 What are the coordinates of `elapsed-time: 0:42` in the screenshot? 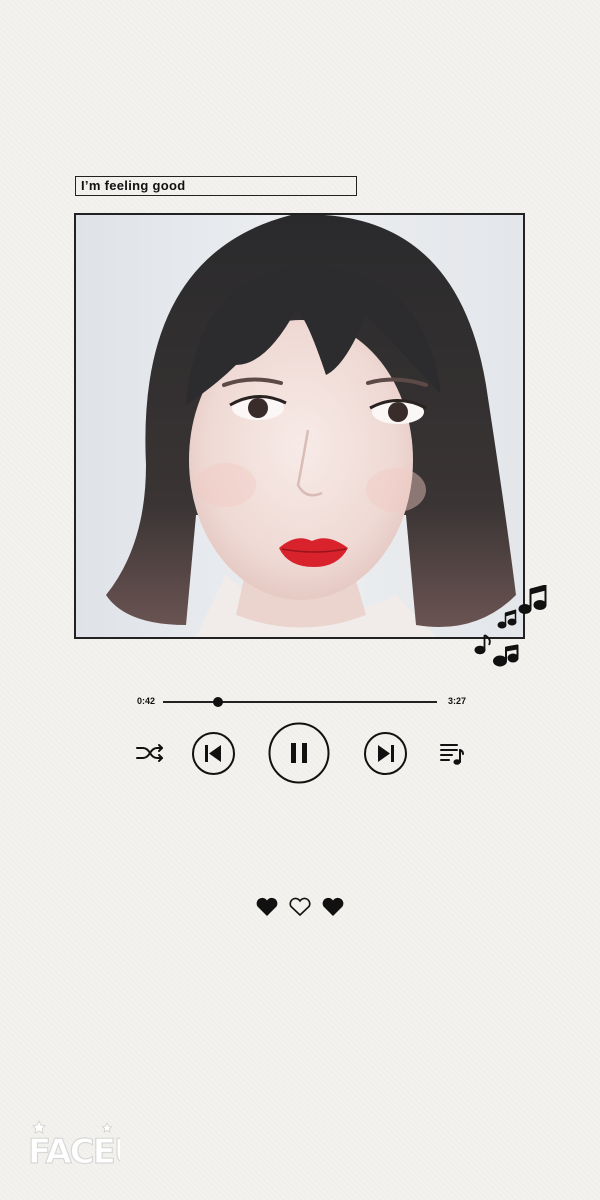 It's located at (146, 701).